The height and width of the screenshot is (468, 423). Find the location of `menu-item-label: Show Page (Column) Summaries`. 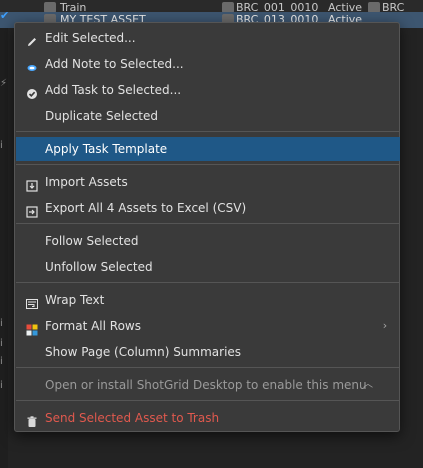

menu-item-label: Show Page (Column) Summaries is located at coordinates (143, 352).